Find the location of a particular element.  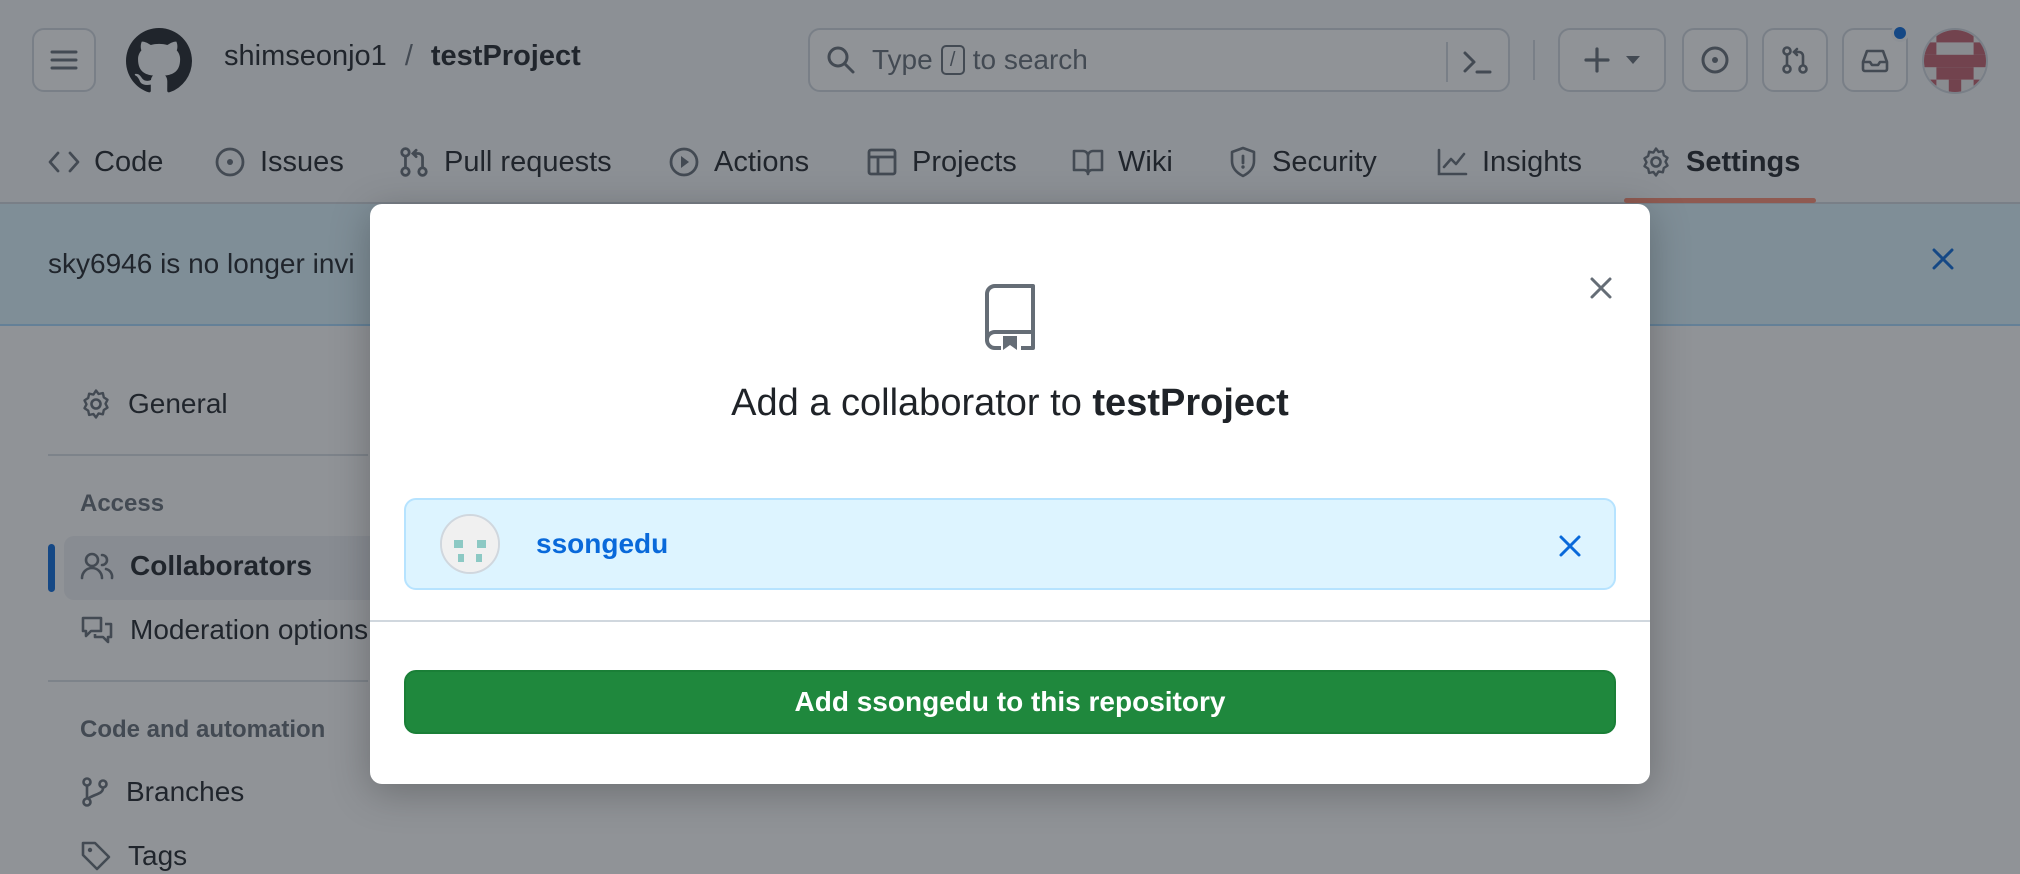

remove-selected-user-button is located at coordinates (1570, 546).